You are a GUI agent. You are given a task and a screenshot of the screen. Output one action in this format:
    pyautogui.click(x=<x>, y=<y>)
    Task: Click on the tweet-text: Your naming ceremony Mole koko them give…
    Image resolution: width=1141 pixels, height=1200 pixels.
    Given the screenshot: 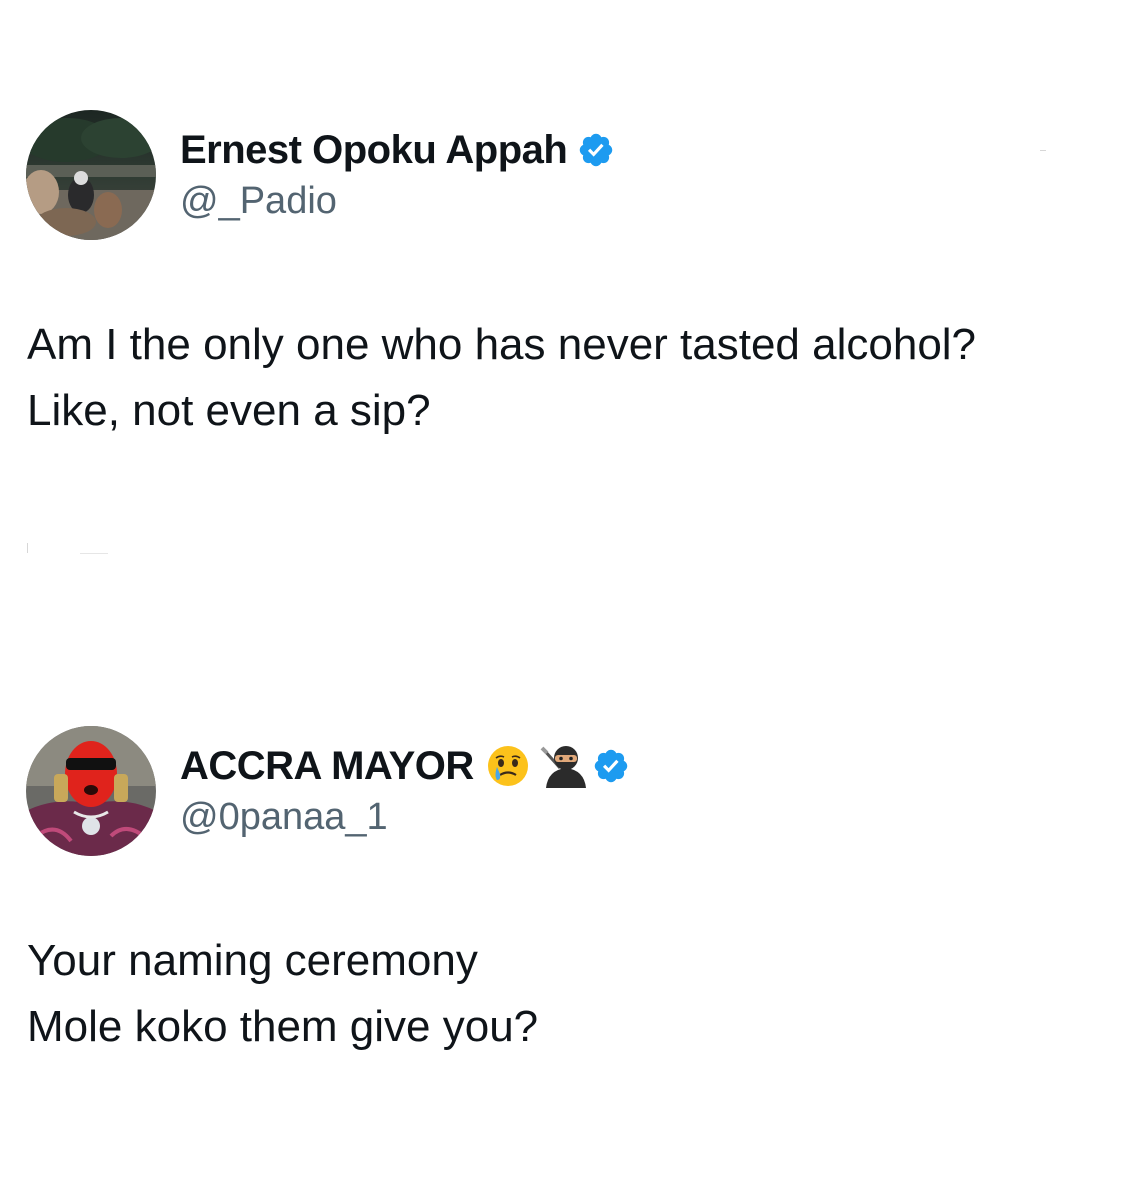 What is the action you would take?
    pyautogui.click(x=572, y=994)
    